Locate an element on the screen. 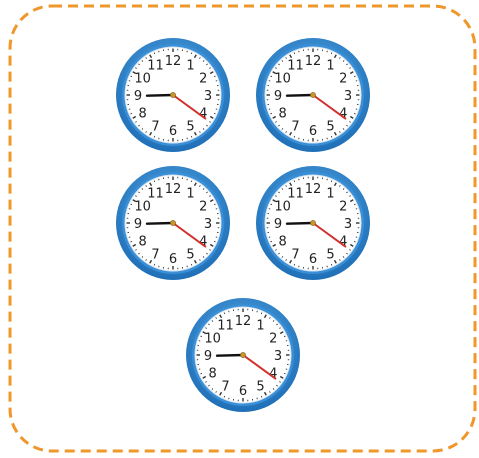 The width and height of the screenshot is (479, 458). clock-2: 12 1 2 3 4 5 6 7 8 9 10 11 is located at coordinates (313, 95).